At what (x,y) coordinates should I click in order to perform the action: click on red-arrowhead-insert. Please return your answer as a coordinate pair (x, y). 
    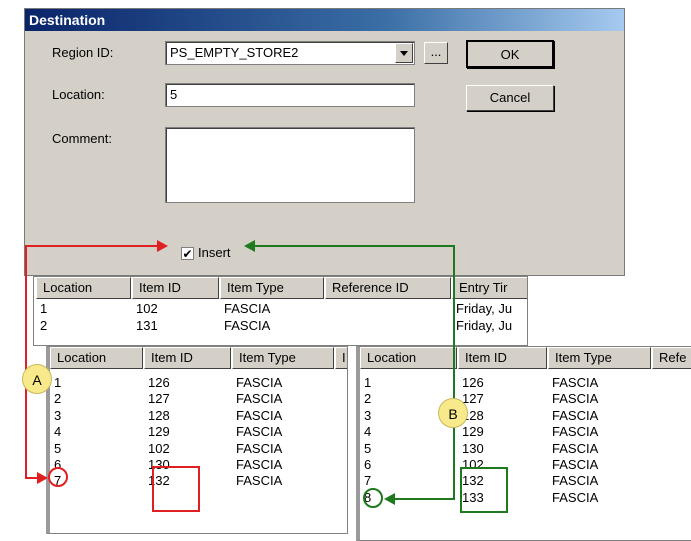
    Looking at the image, I should click on (162, 246).